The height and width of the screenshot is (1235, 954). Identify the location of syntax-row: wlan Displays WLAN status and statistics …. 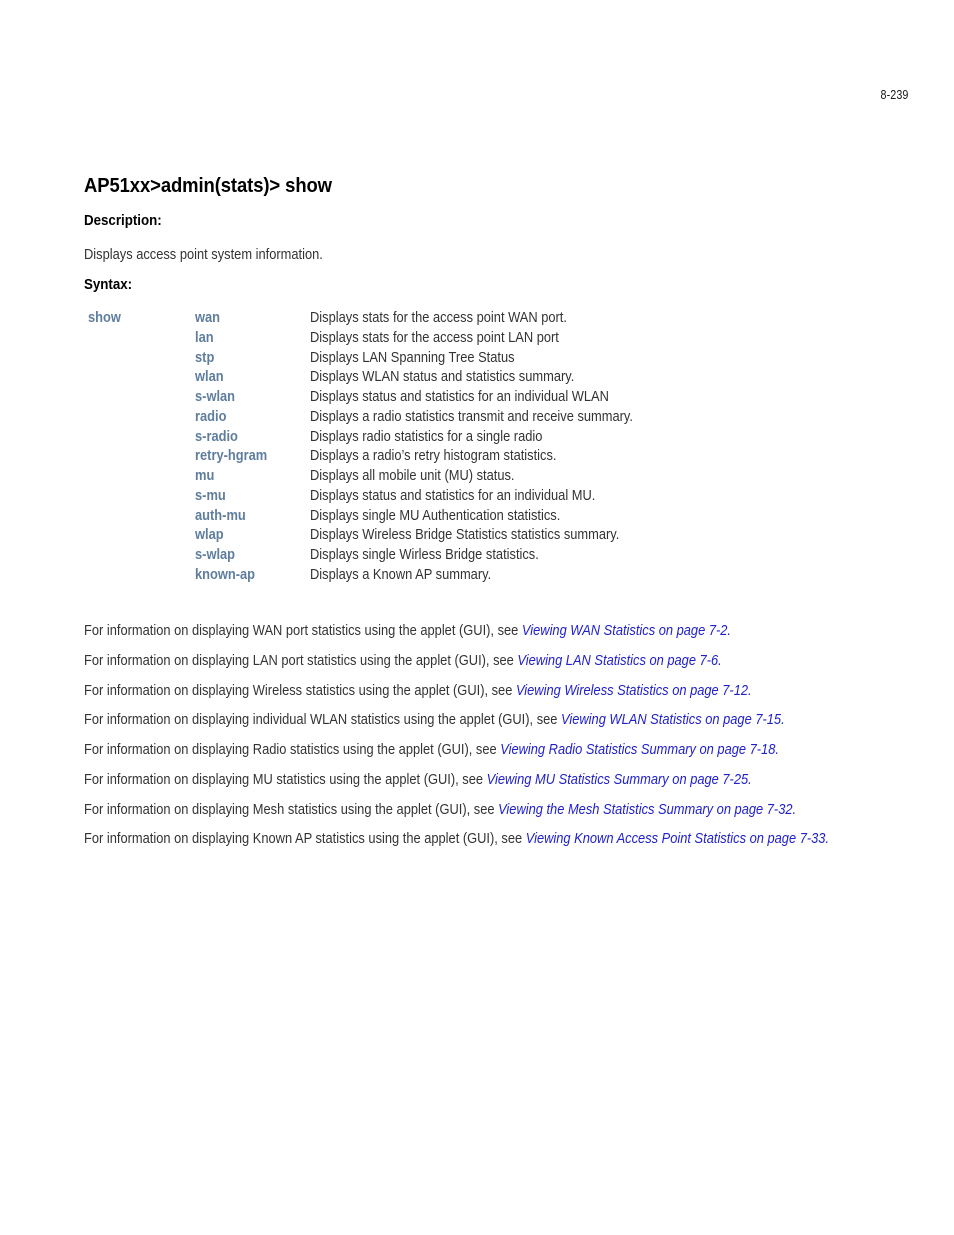
(494, 379).